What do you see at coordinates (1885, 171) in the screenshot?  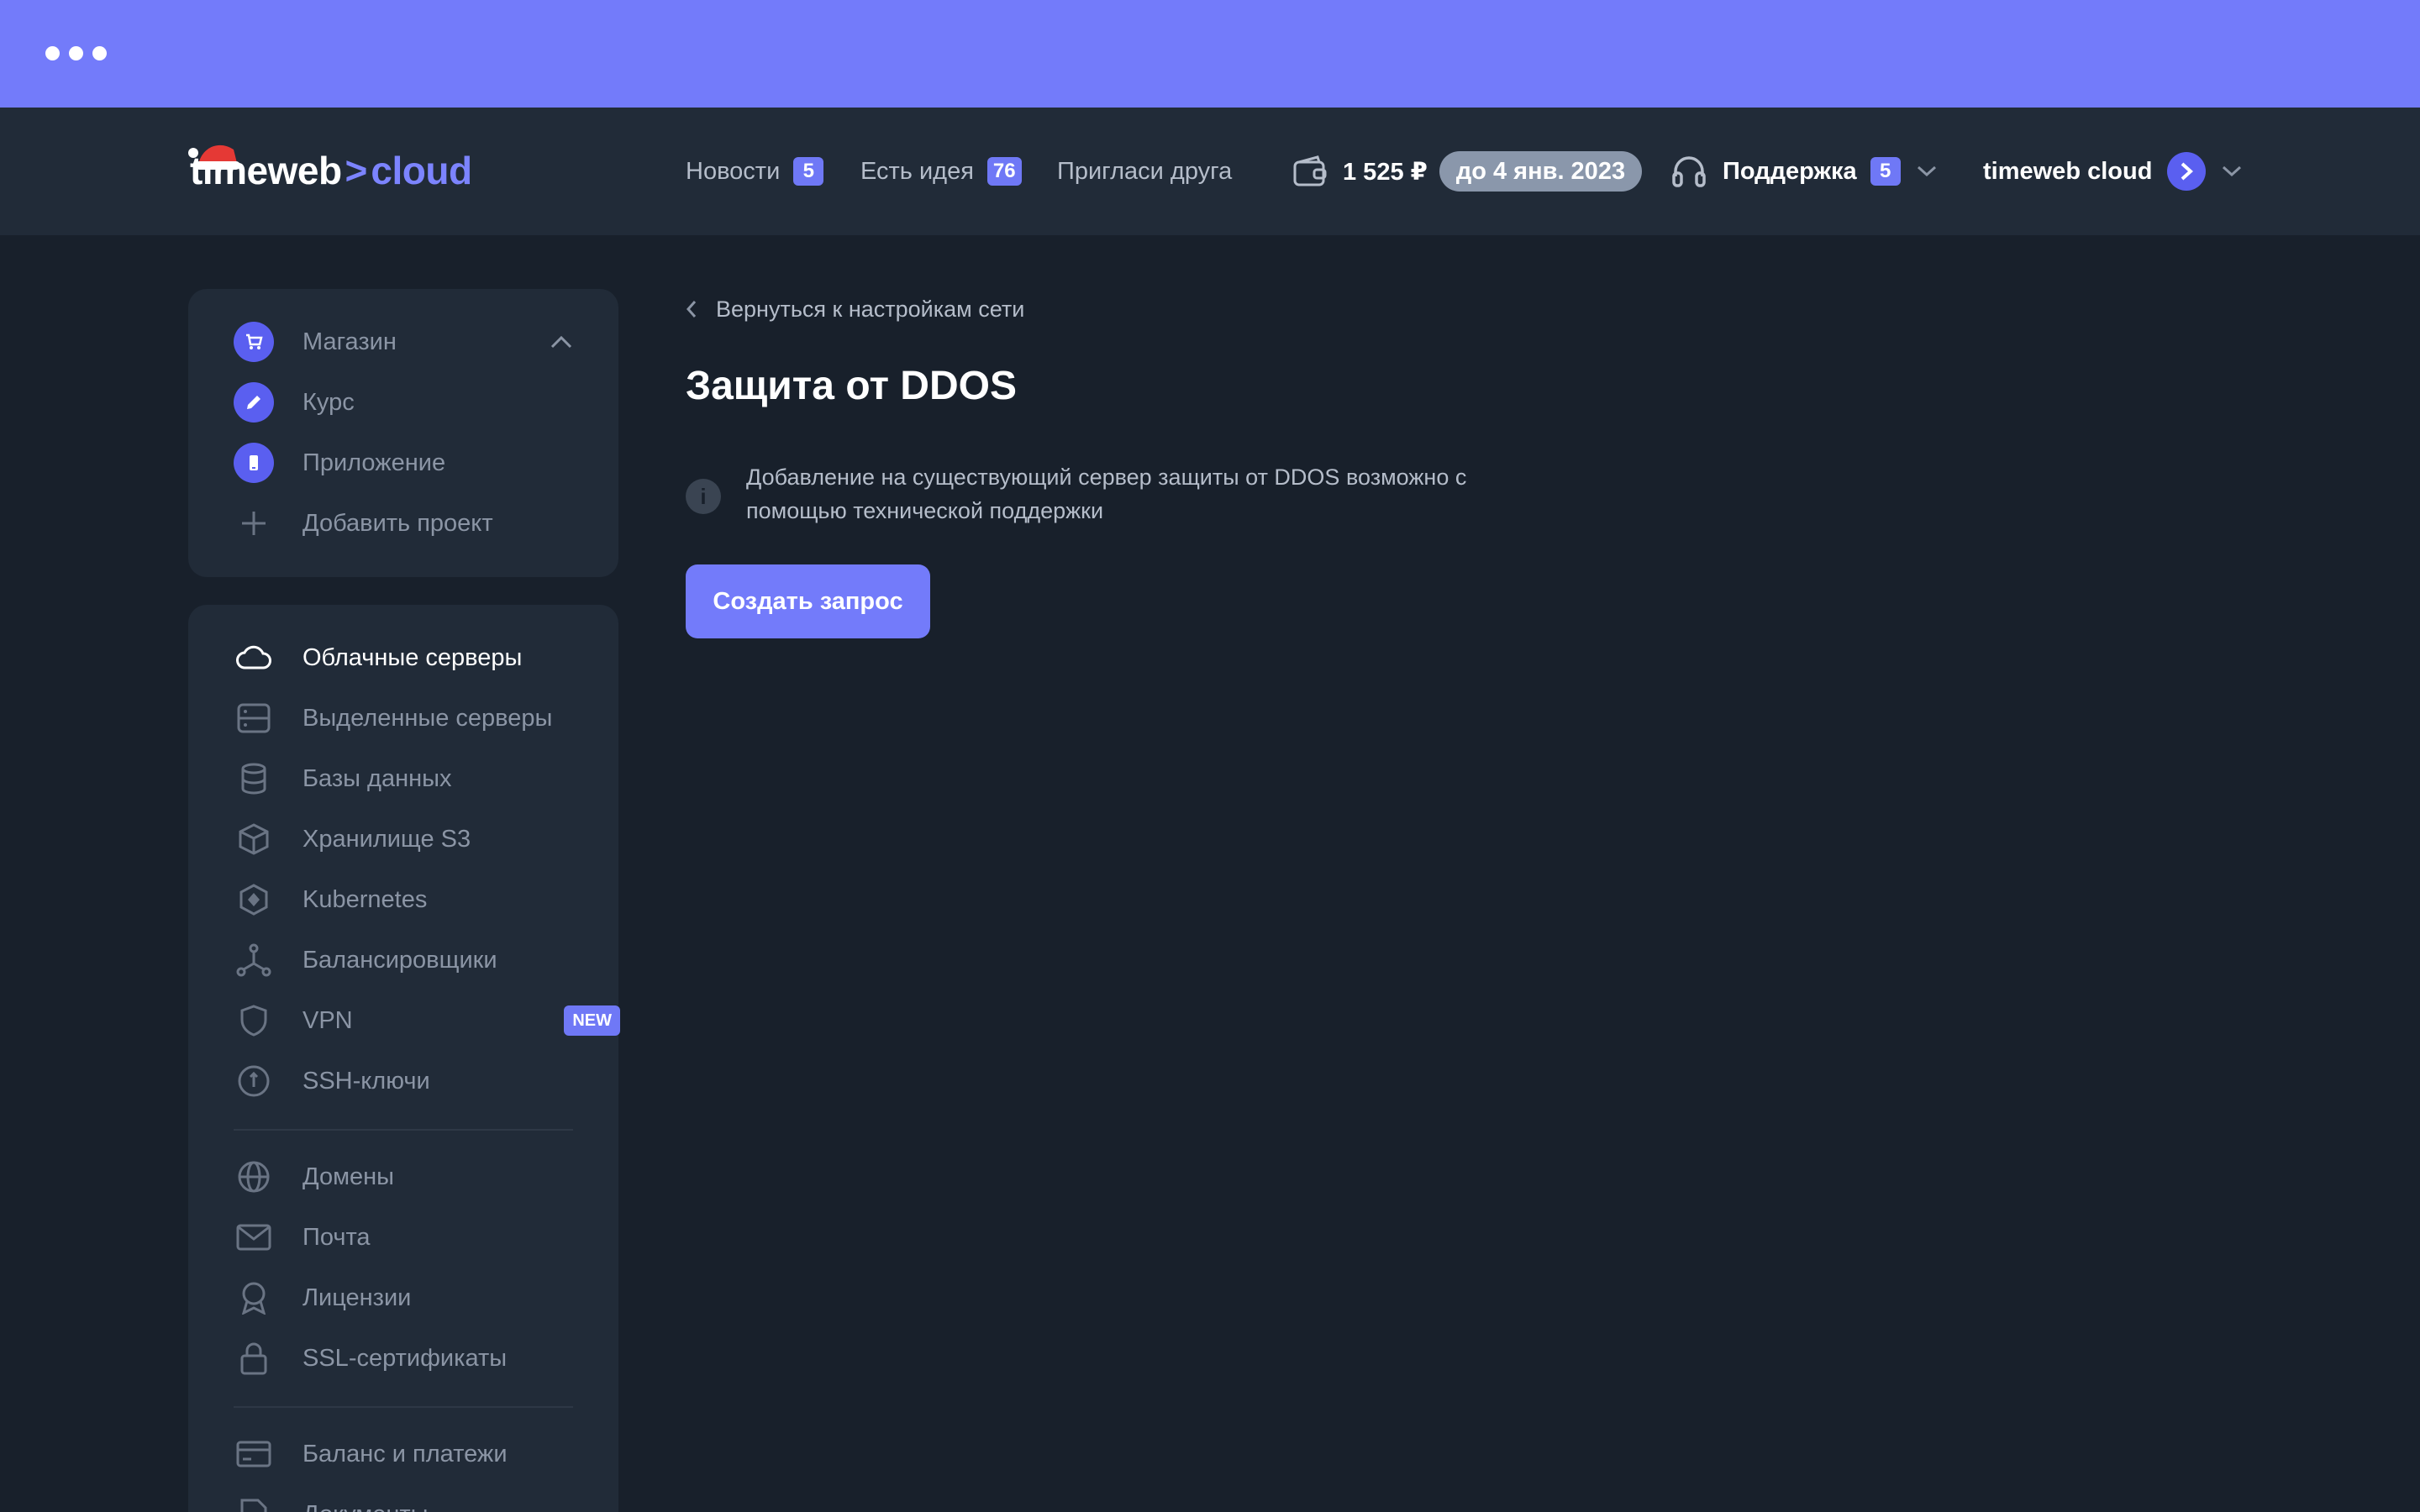 I see `support-count-badge: 5` at bounding box center [1885, 171].